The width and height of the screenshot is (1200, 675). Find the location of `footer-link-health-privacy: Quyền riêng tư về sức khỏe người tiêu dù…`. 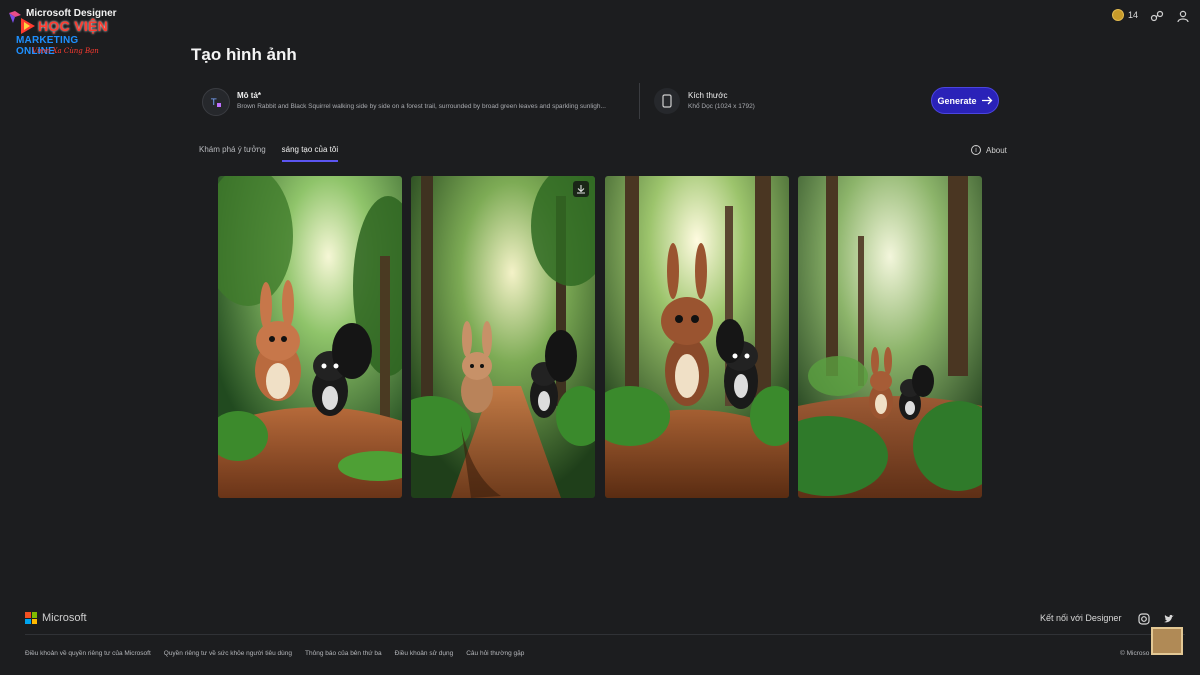

footer-link-health-privacy: Quyền riêng tư về sức khỏe người tiêu dù… is located at coordinates (228, 653).